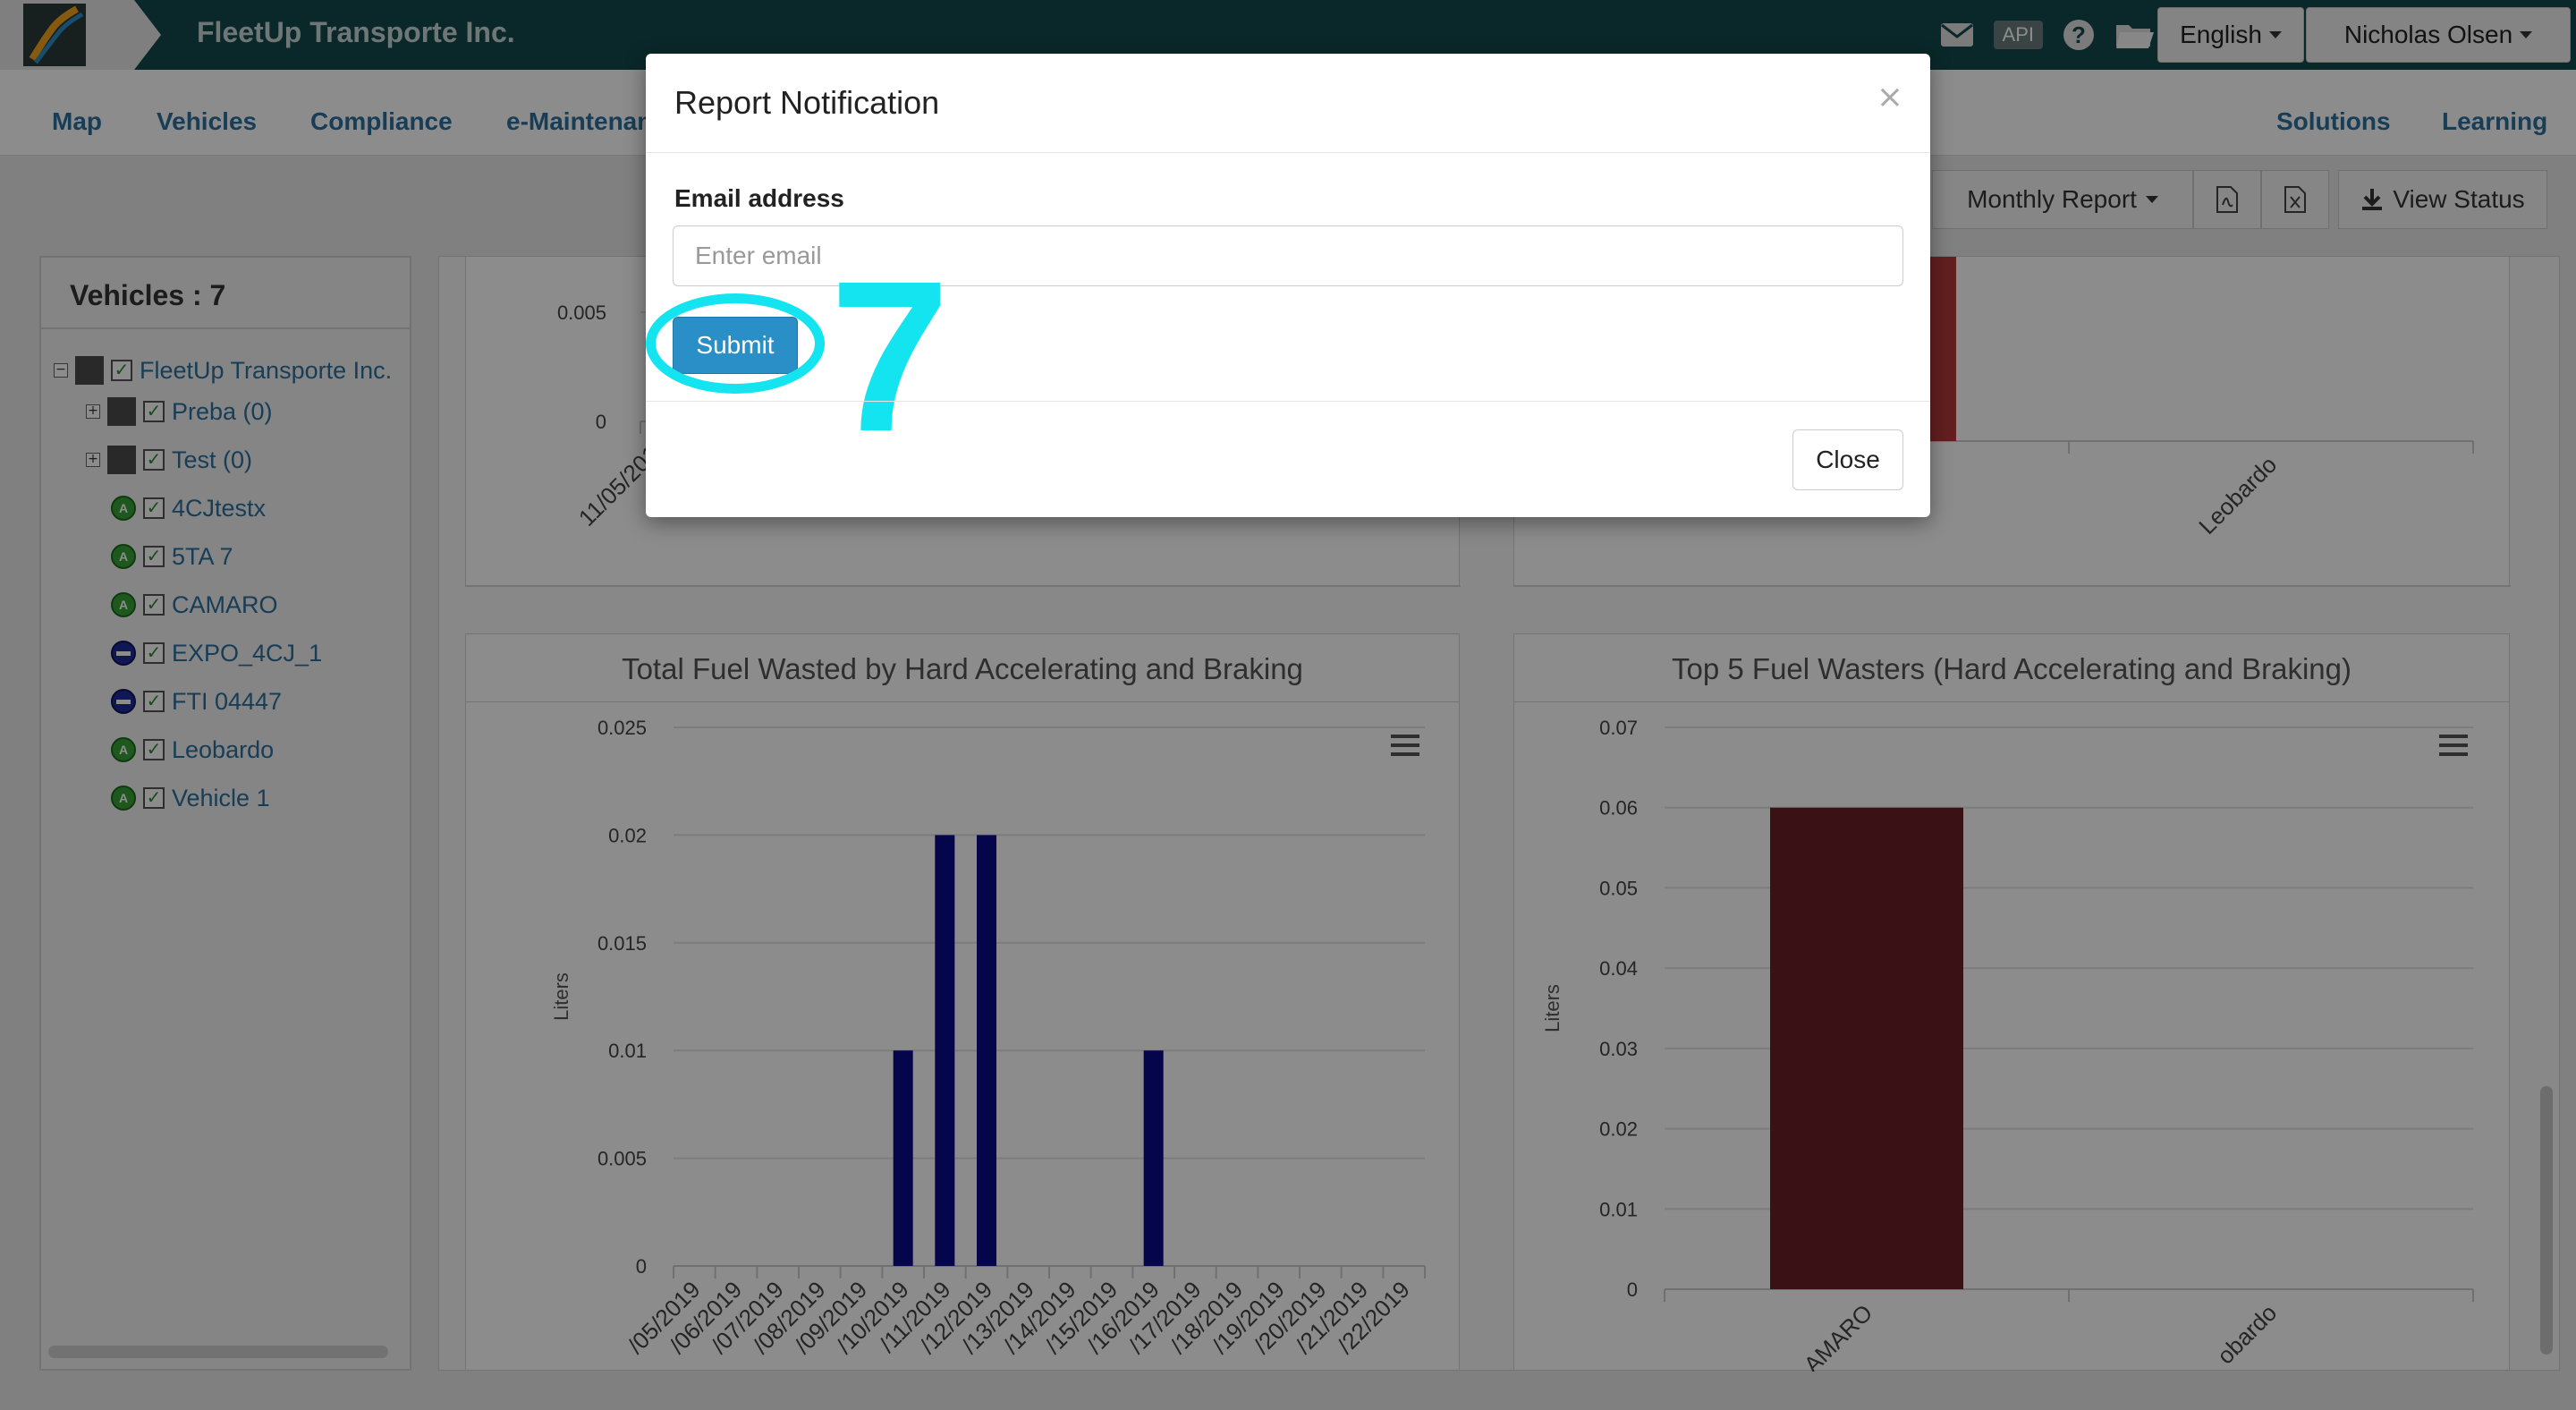 The height and width of the screenshot is (1410, 2576). What do you see at coordinates (890, 356) in the screenshot?
I see `tutorial-step-number: 7` at bounding box center [890, 356].